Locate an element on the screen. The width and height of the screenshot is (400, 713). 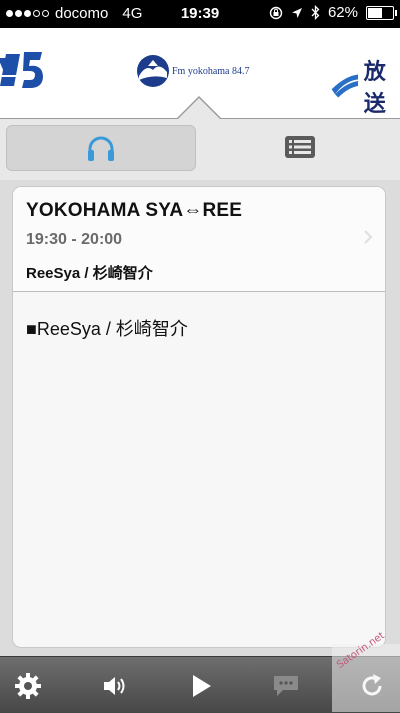
rotation-lock-icon is located at coordinates (276, 12).